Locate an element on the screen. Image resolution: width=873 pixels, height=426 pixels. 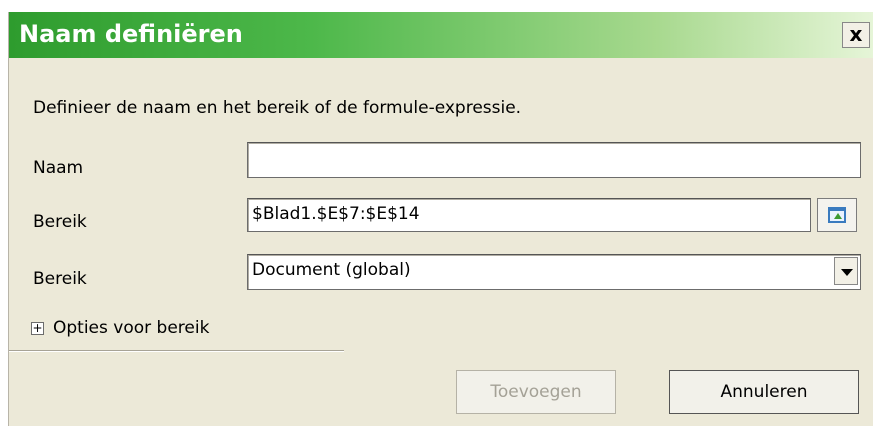
shrink-icon is located at coordinates (837, 215).